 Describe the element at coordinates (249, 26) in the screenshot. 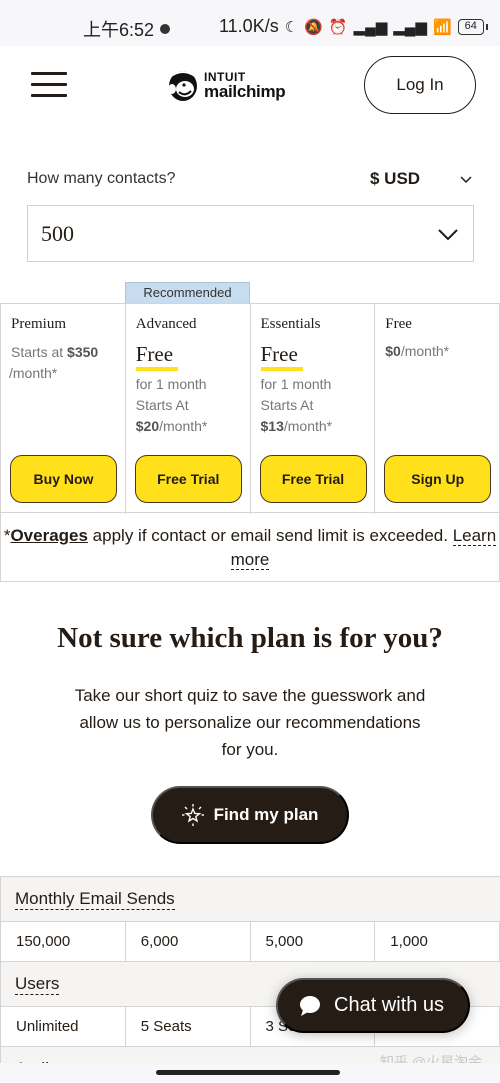

I see `network-speed: 11.0K/s` at that location.